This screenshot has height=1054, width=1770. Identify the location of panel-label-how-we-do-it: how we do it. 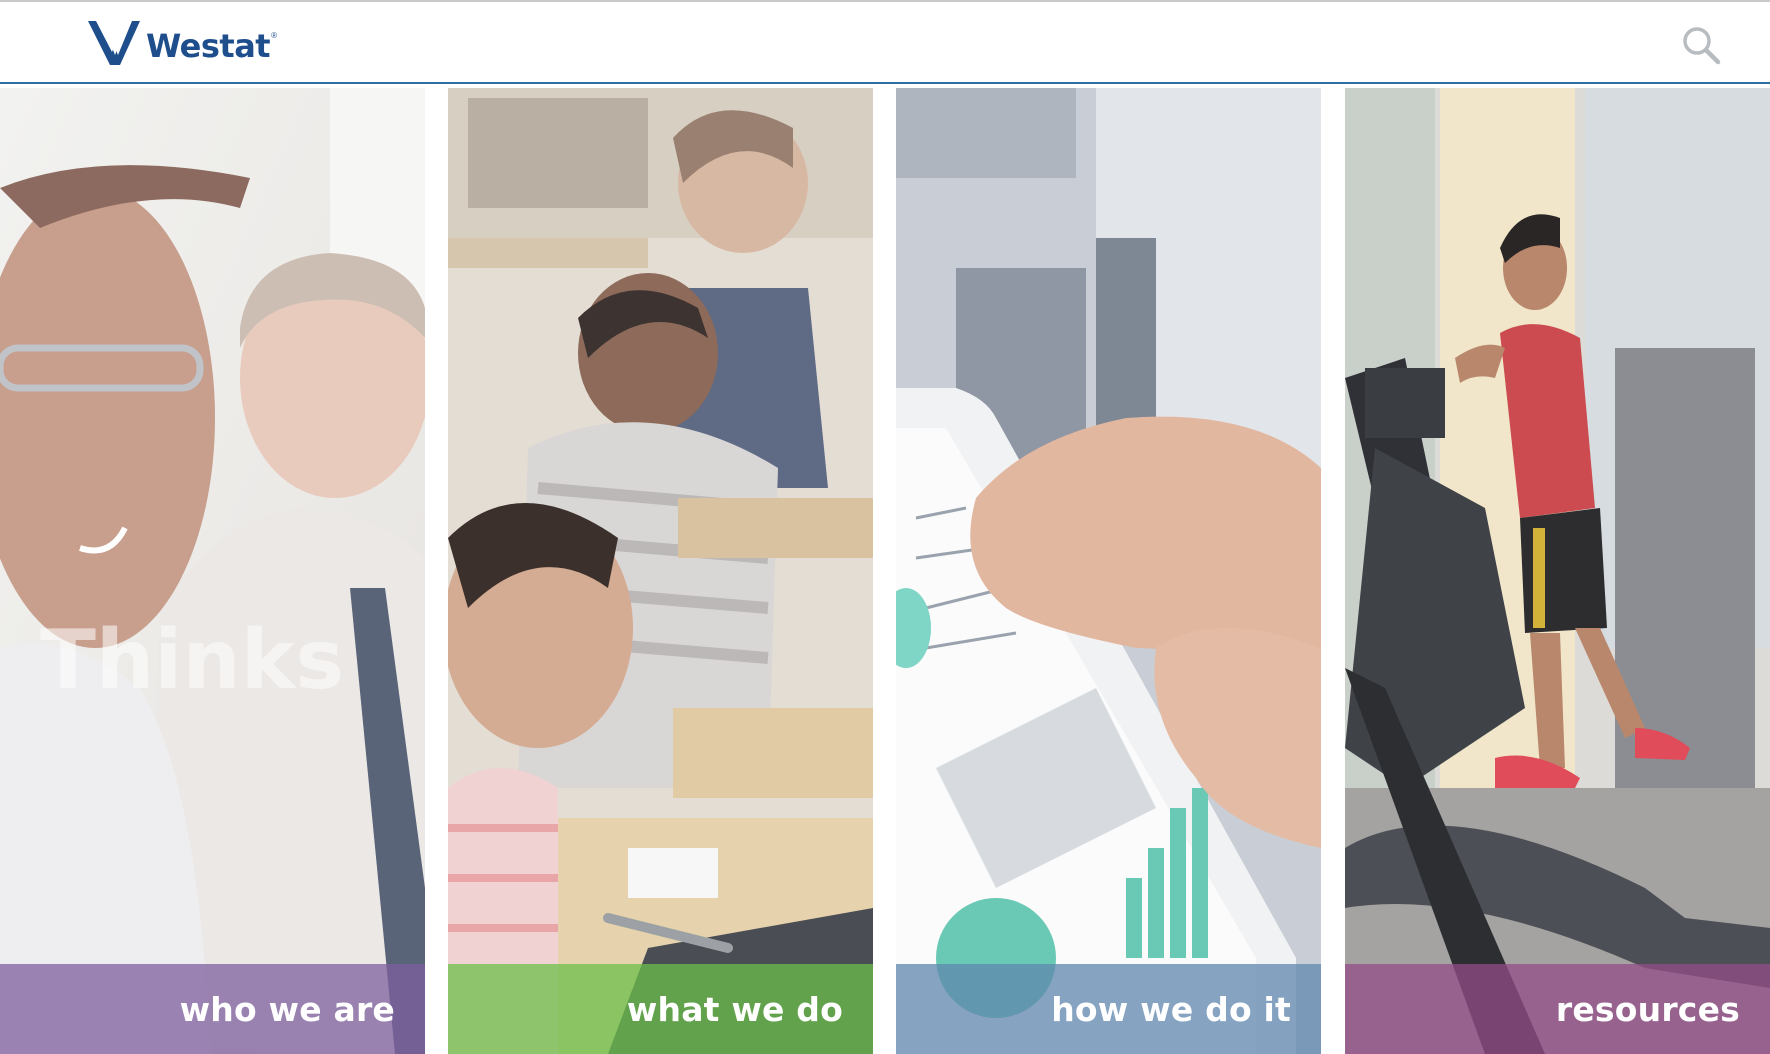
(1108, 1009).